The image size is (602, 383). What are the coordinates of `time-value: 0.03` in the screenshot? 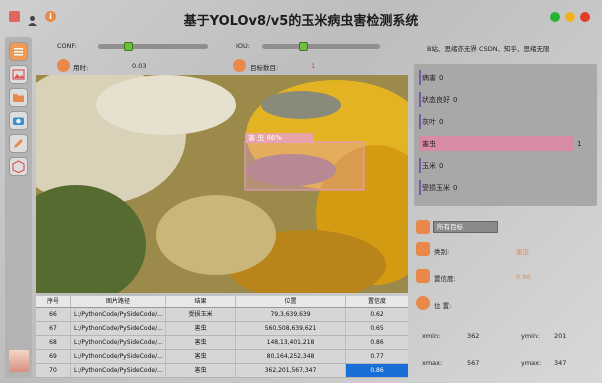 It's located at (139, 66).